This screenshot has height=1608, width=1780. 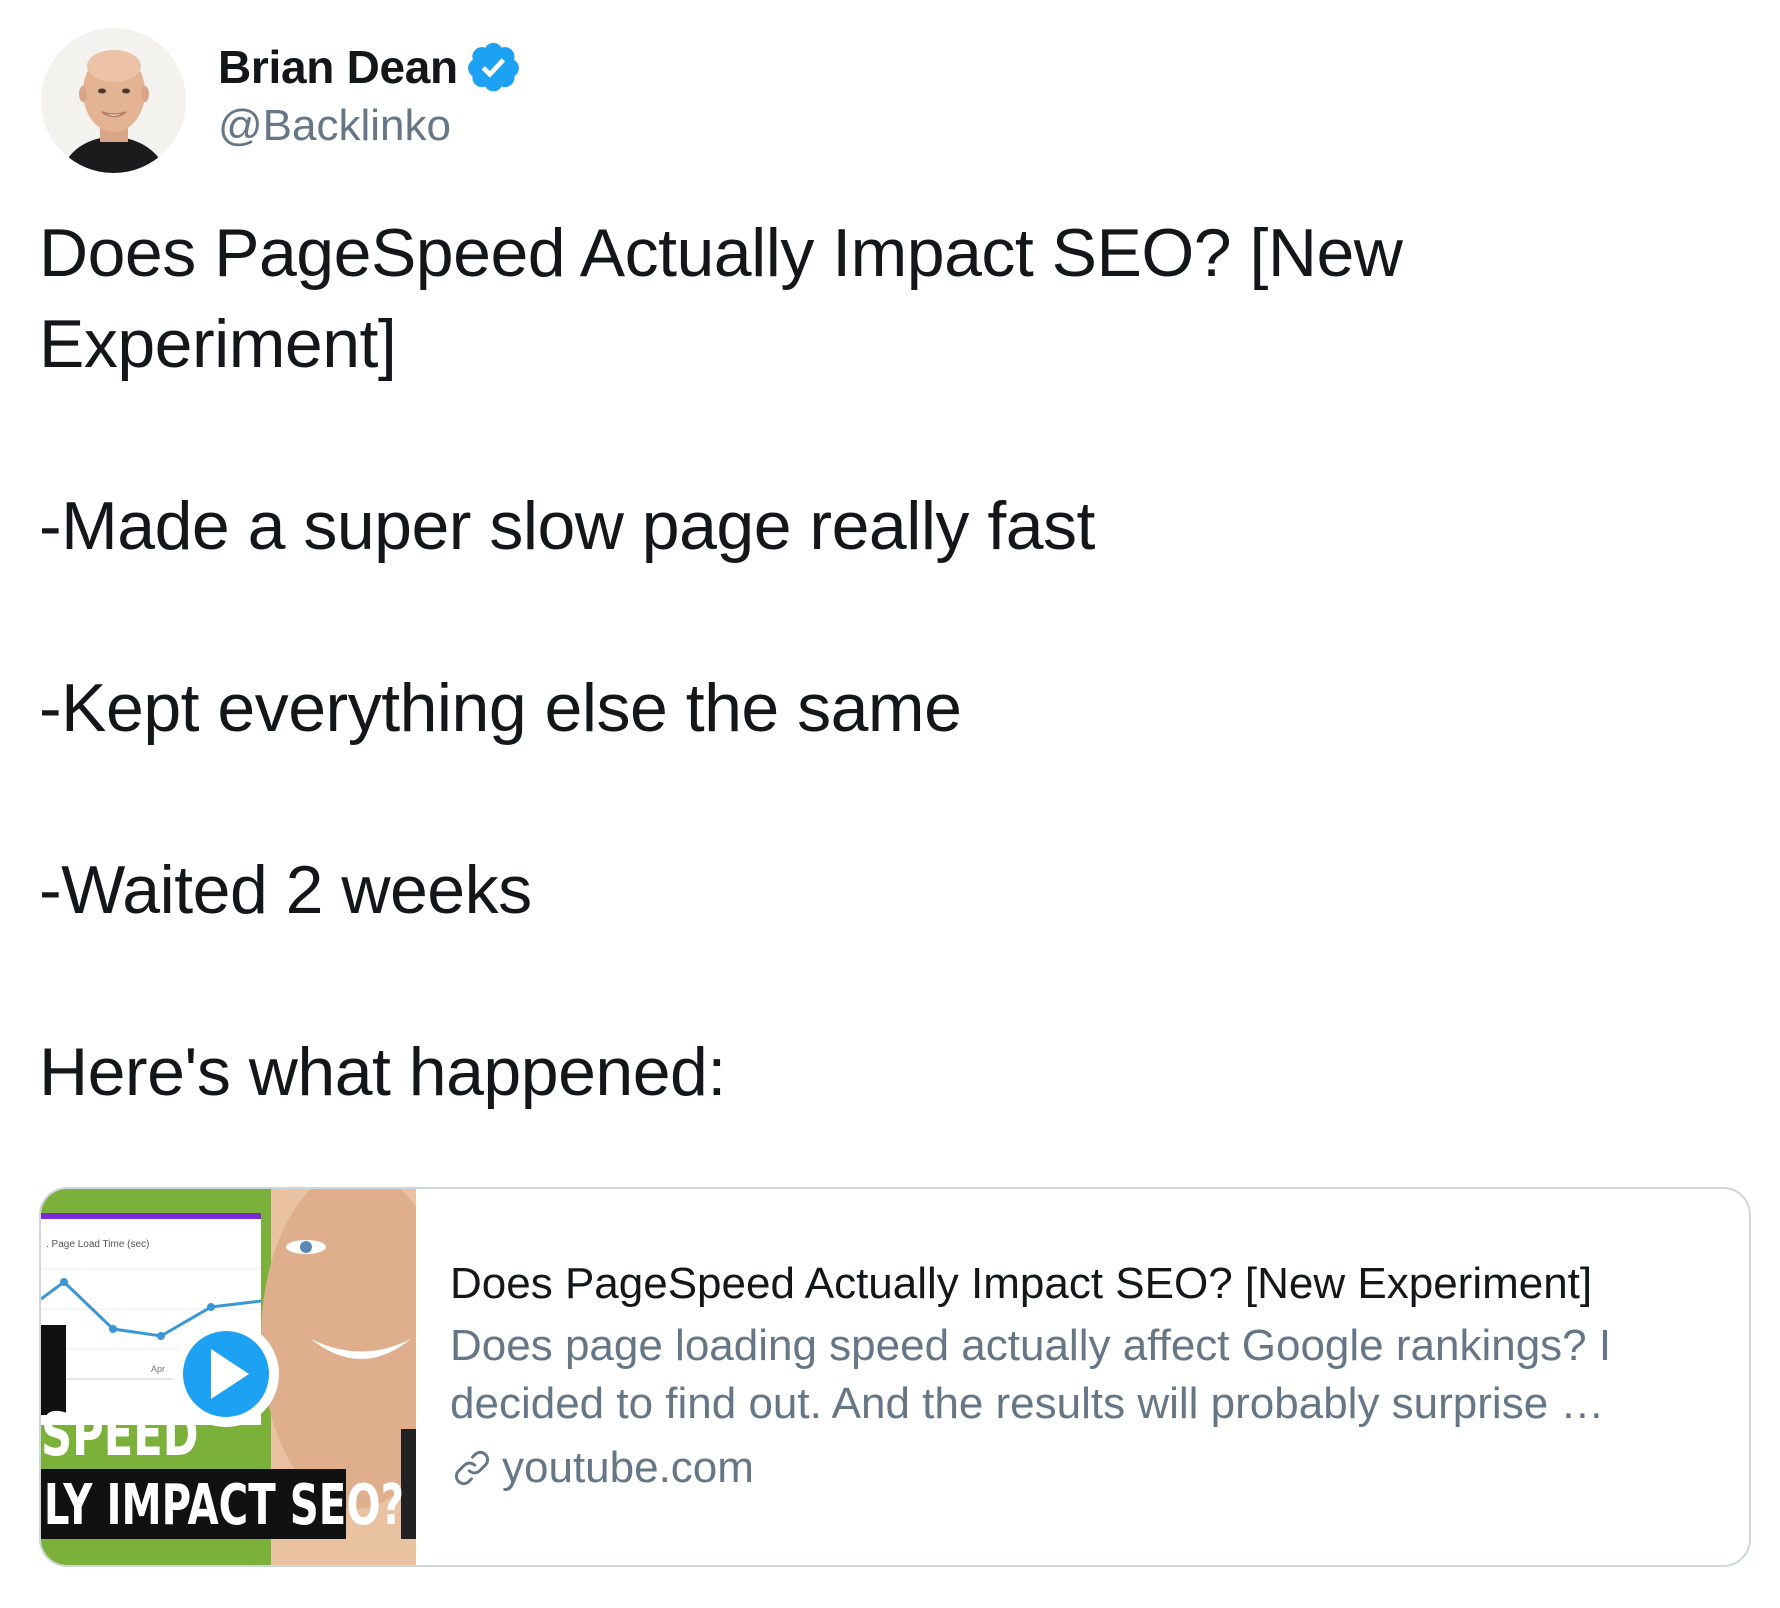 I want to click on card-domain: youtube.com, so click(x=628, y=1468).